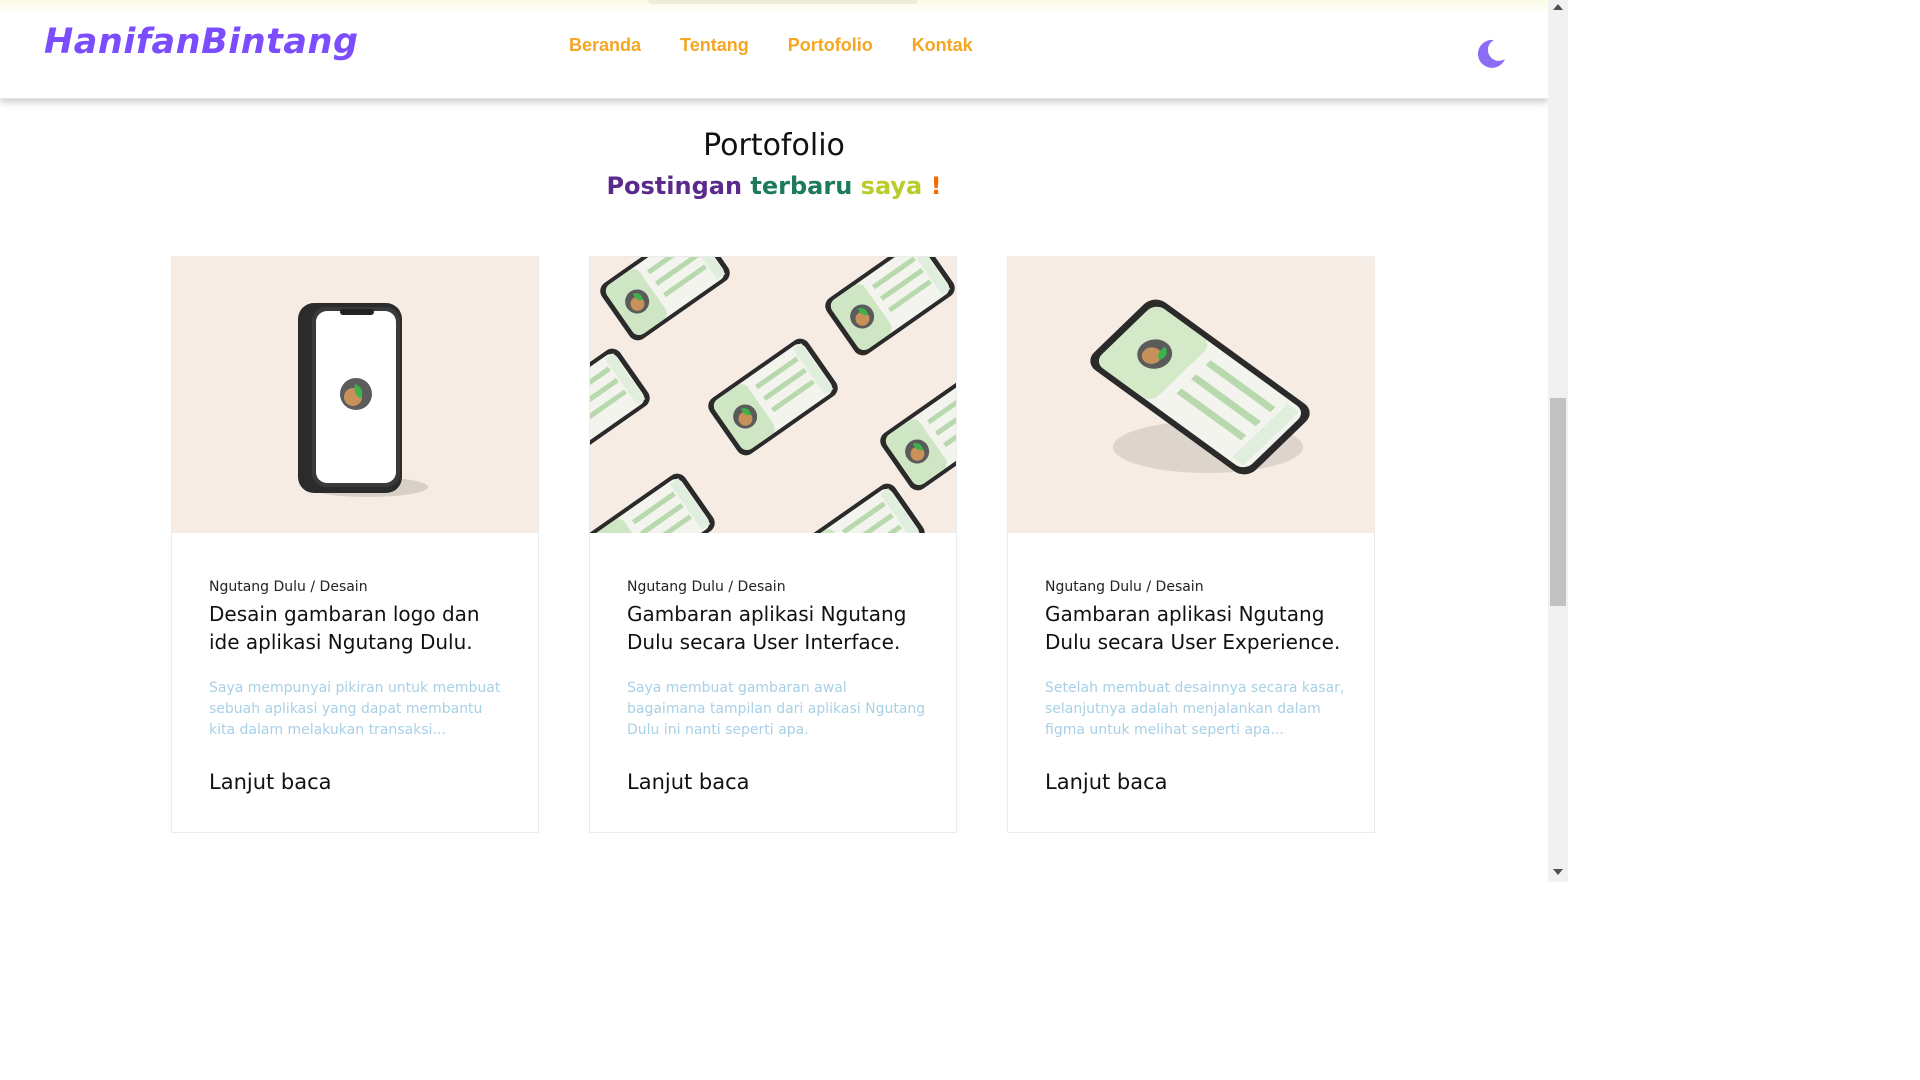  I want to click on scroll-down-arrow-icon, so click(1558, 872).